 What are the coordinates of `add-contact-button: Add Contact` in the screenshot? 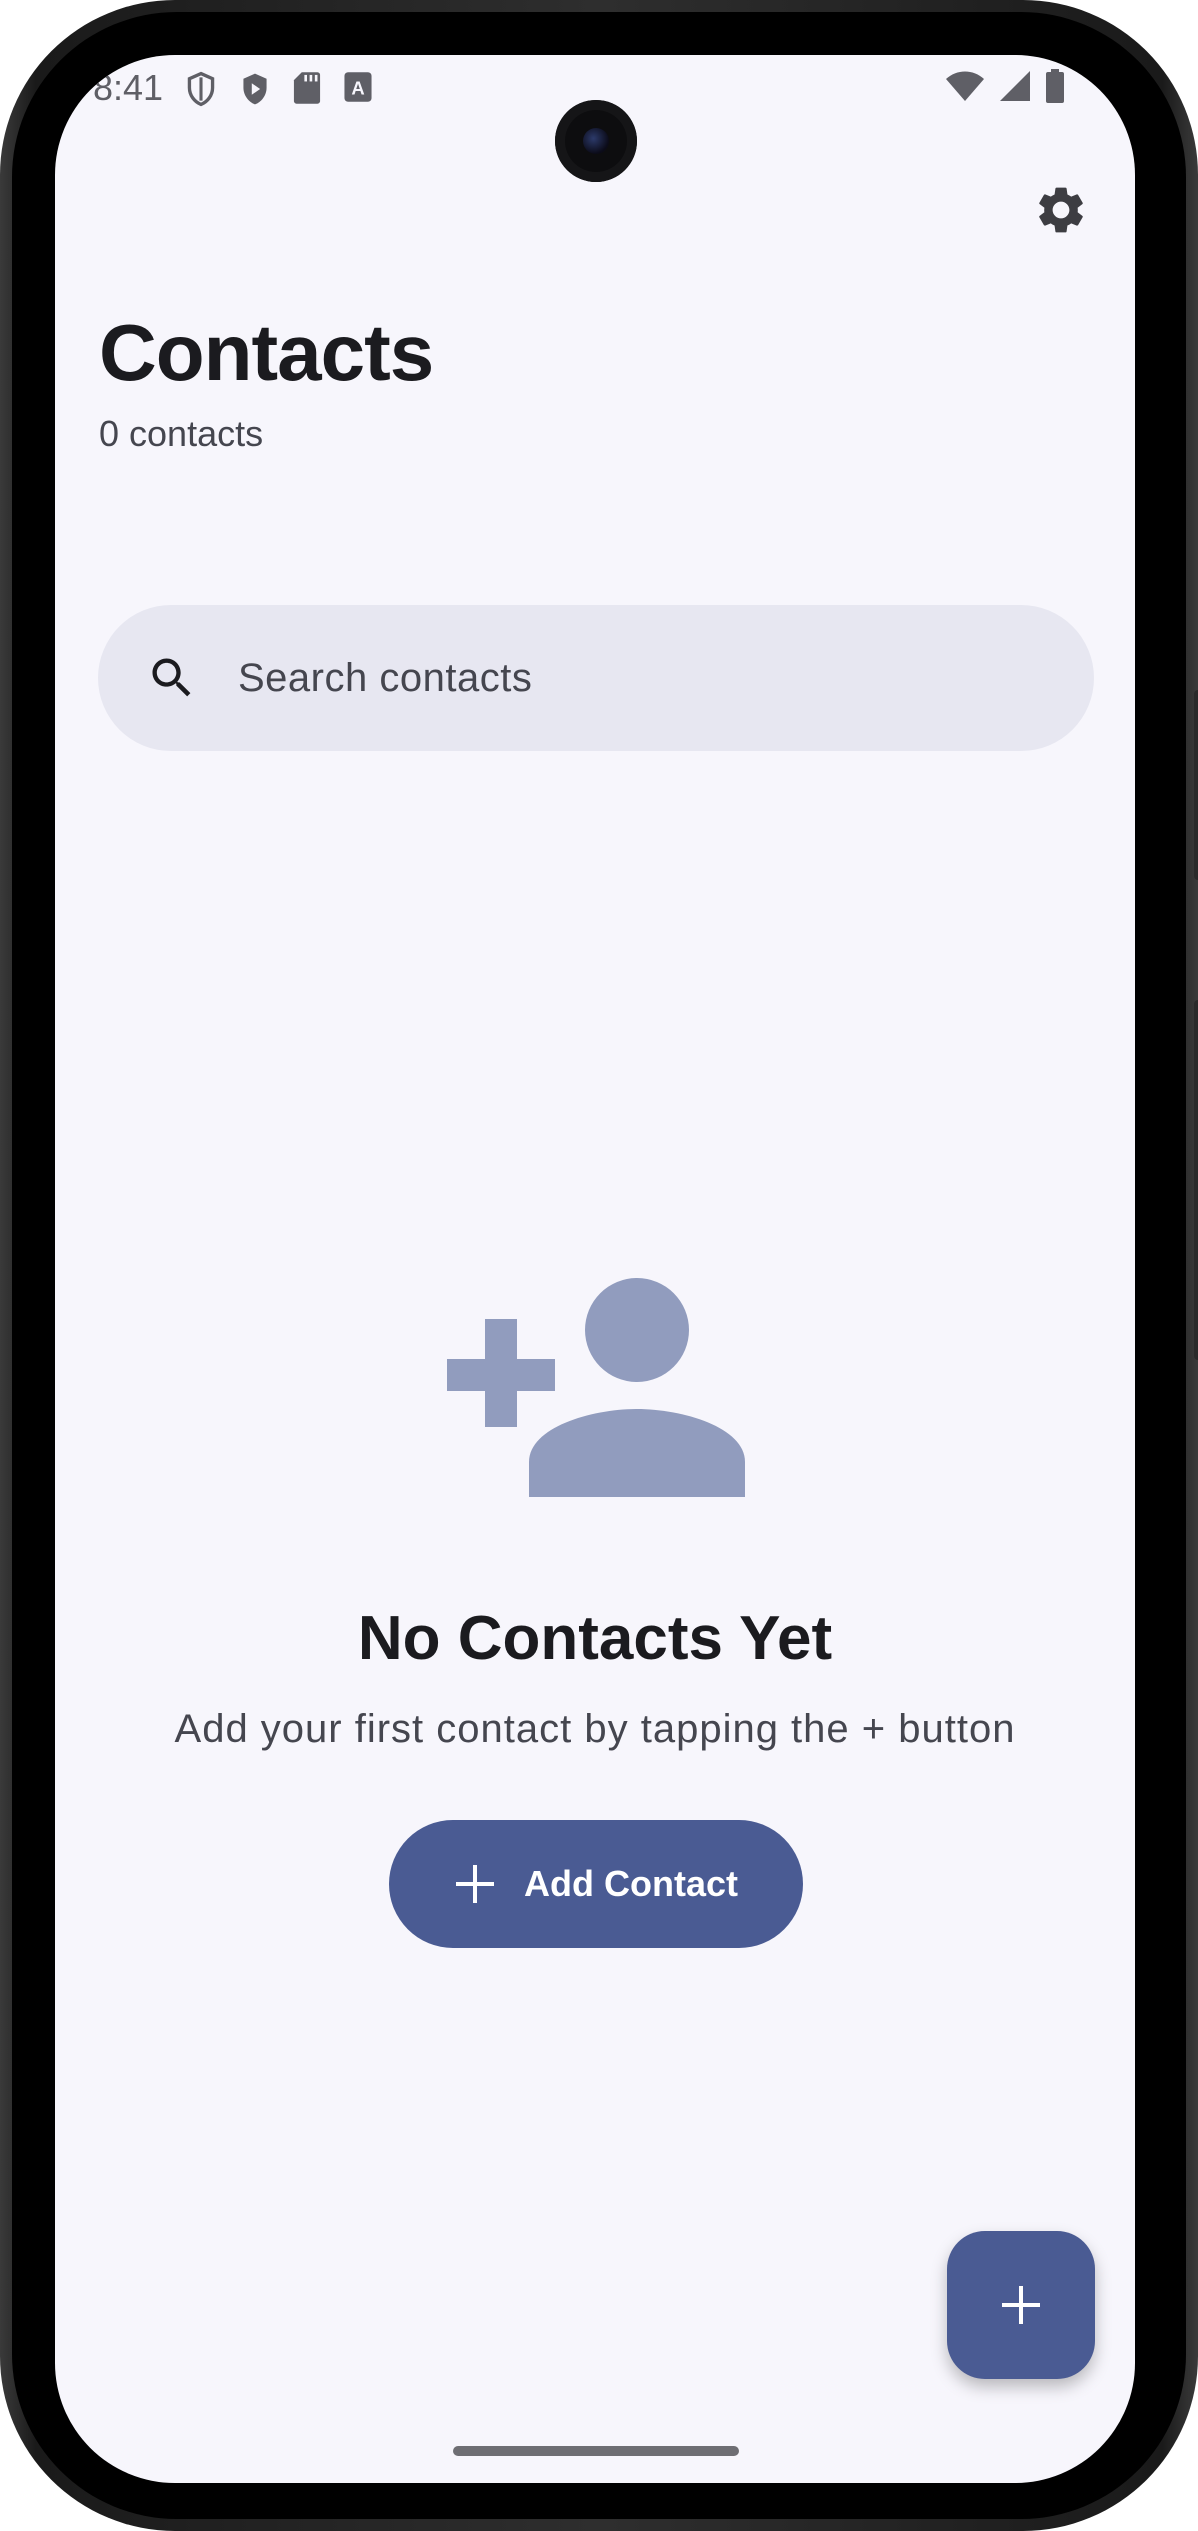 It's located at (596, 1884).